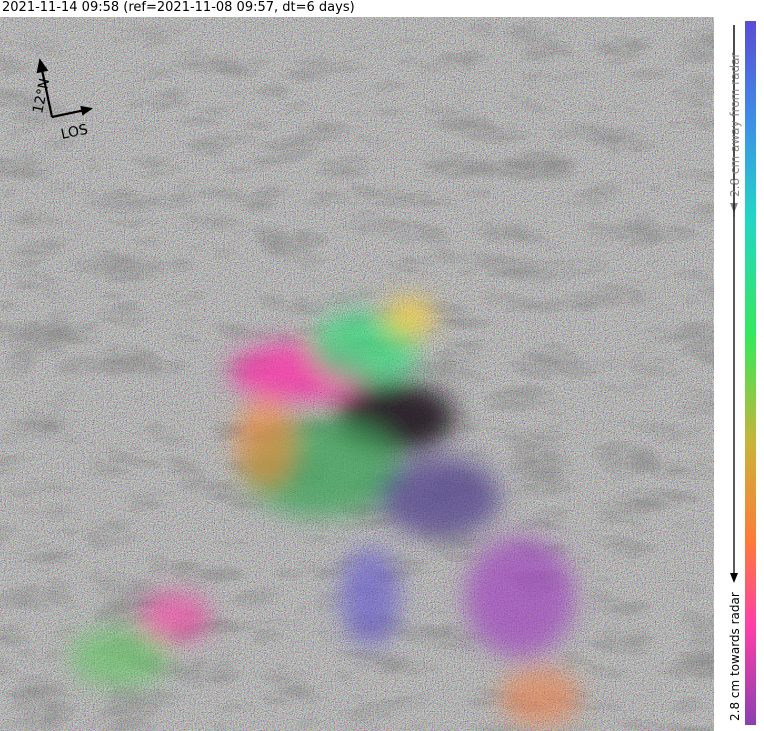  Describe the element at coordinates (750, 373) in the screenshot. I see `colorbar-gradient` at that location.